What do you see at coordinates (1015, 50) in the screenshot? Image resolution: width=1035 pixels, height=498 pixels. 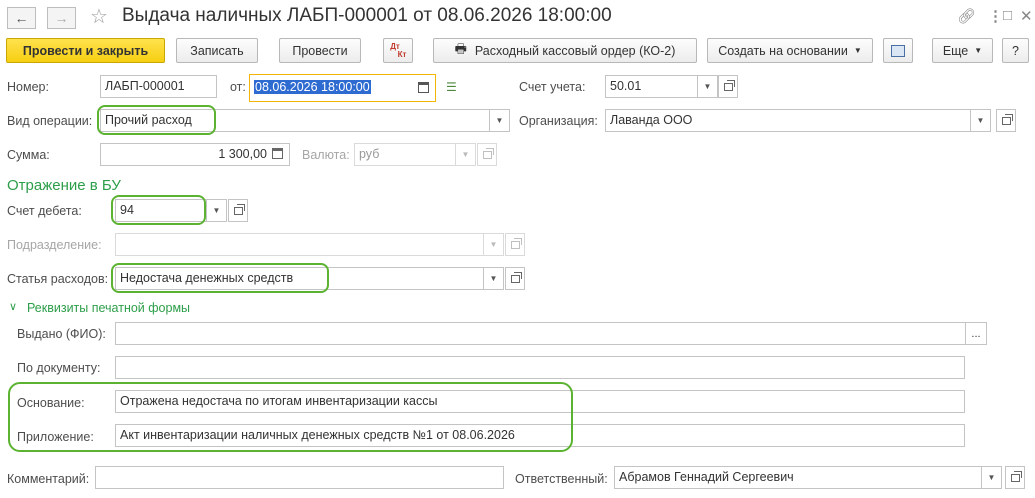 I see `help-button: ?` at bounding box center [1015, 50].